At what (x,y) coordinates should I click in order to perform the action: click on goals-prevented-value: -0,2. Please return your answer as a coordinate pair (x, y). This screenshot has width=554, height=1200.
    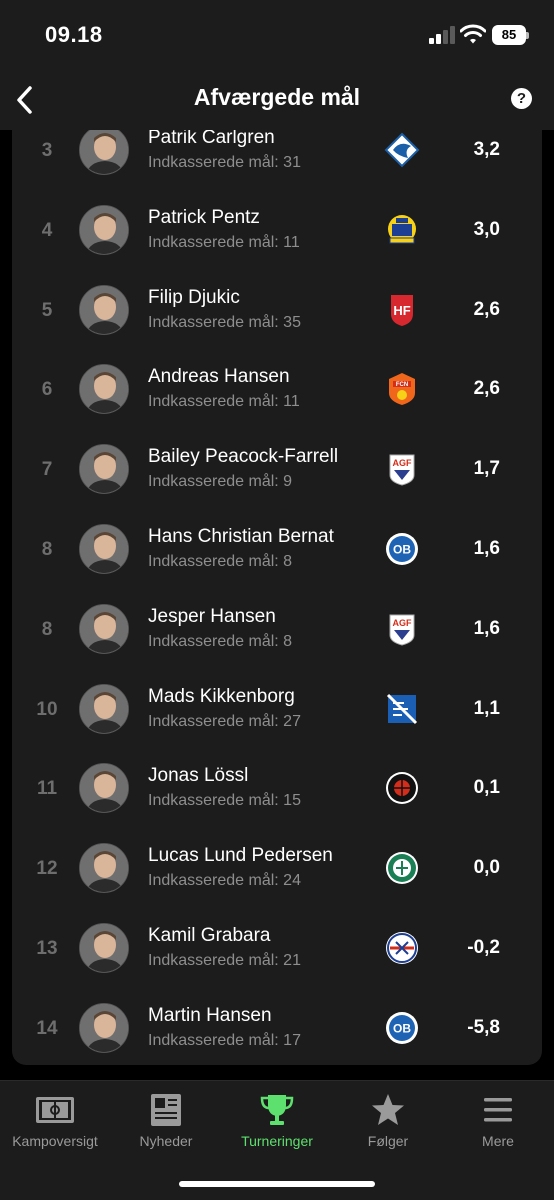
    Looking at the image, I should click on (483, 947).